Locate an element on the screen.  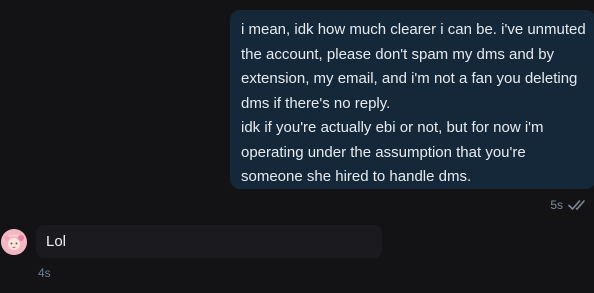
outgoing-message-meta: 5s is located at coordinates (570, 205).